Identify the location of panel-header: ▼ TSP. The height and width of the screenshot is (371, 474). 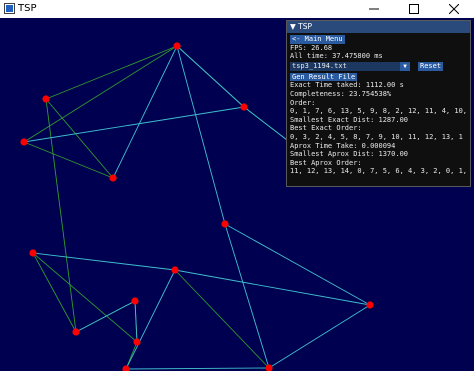
(378, 27).